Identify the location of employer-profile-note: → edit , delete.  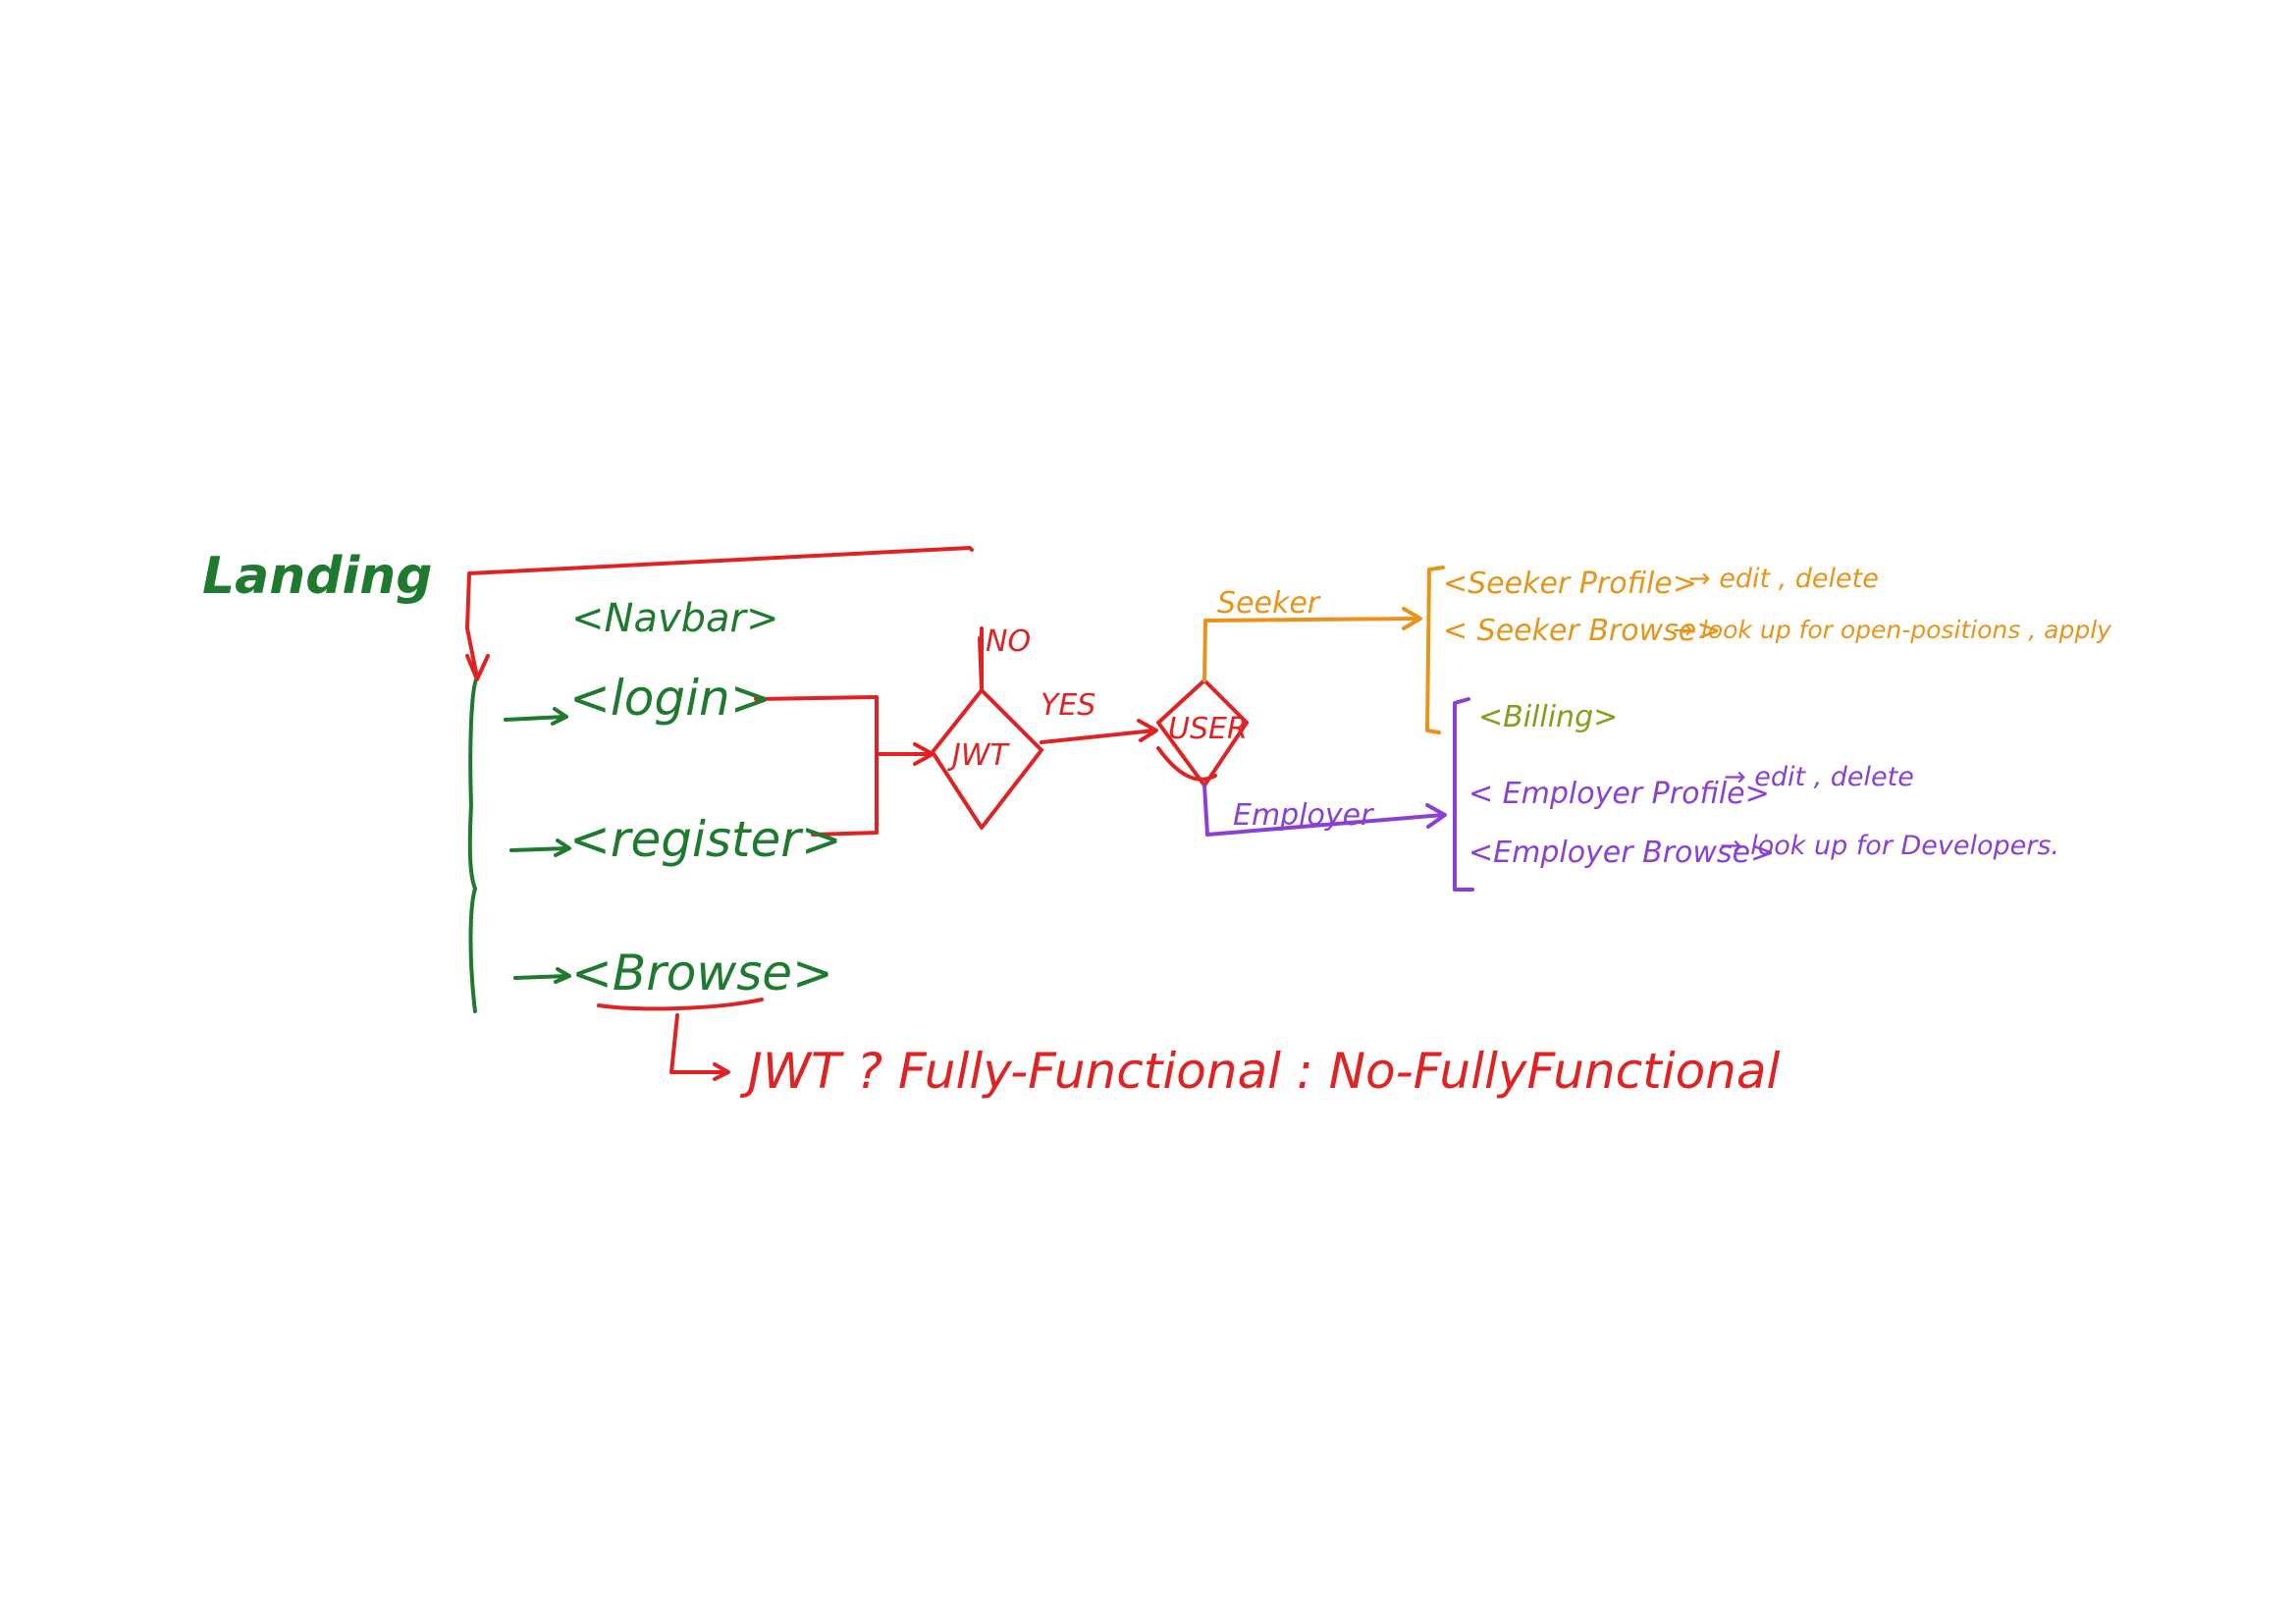
(1819, 777).